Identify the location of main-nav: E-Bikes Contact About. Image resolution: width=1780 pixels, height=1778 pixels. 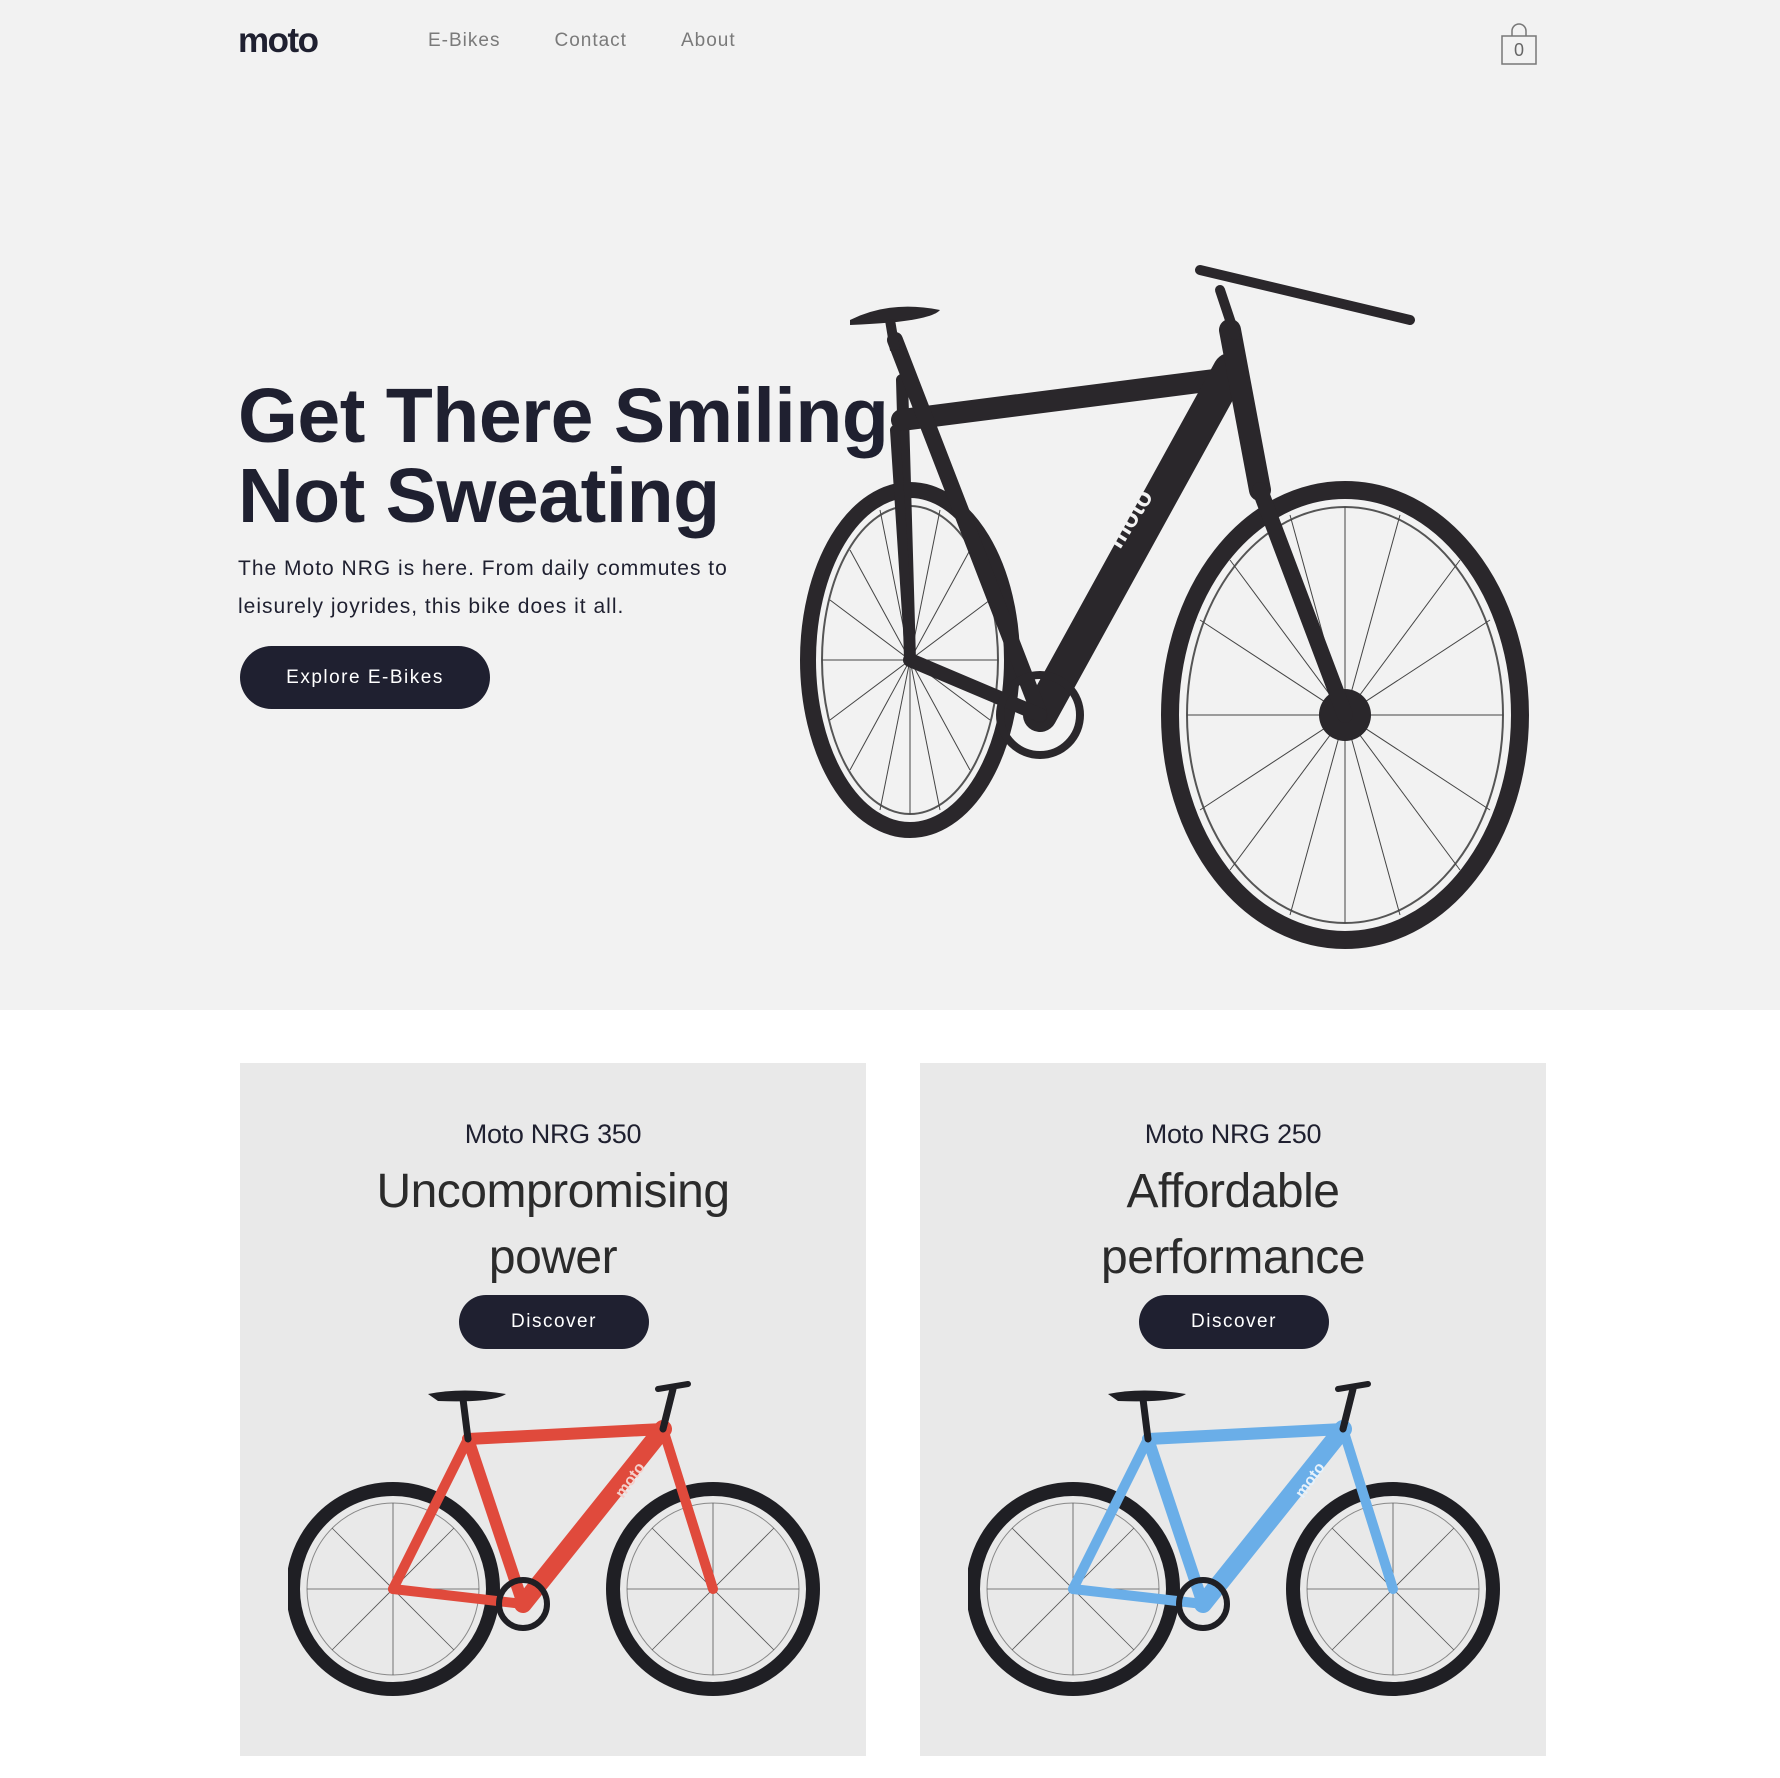
(582, 41).